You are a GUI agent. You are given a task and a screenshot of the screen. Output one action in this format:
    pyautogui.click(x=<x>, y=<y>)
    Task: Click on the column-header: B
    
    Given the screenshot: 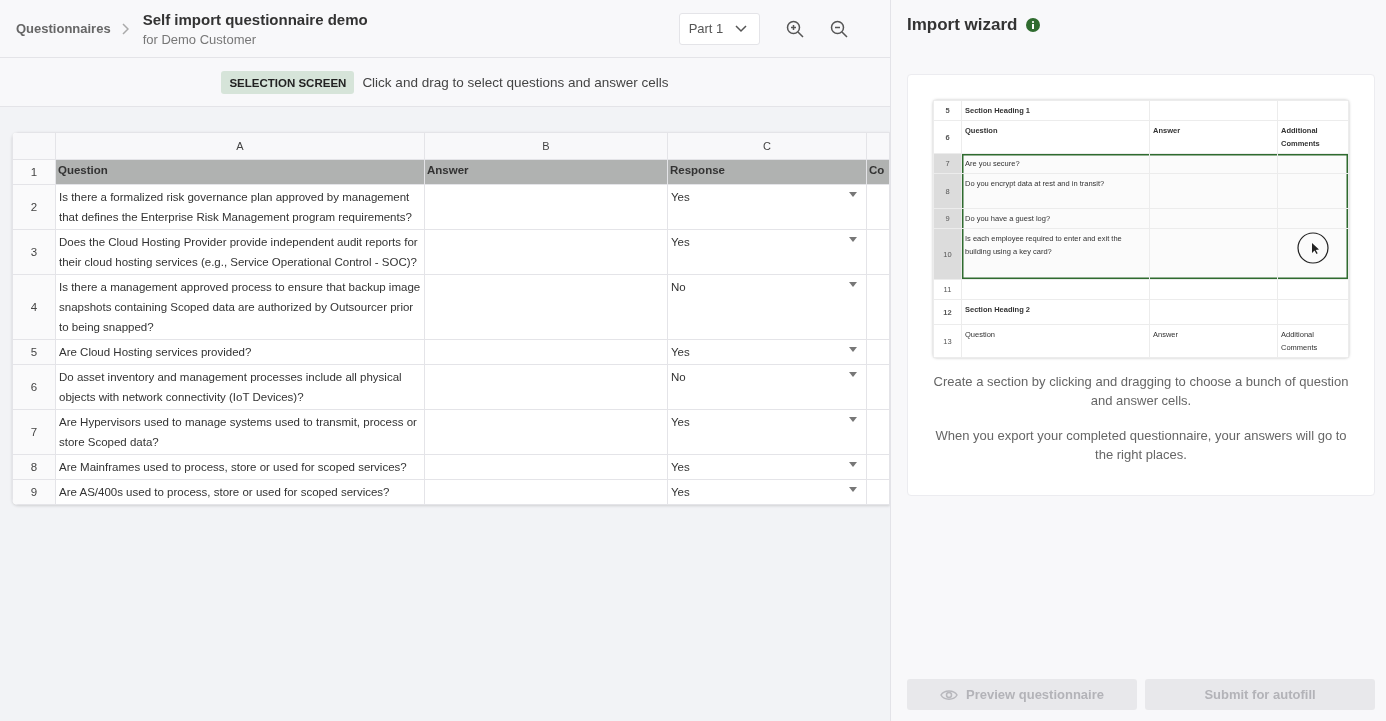 What is the action you would take?
    pyautogui.click(x=546, y=146)
    